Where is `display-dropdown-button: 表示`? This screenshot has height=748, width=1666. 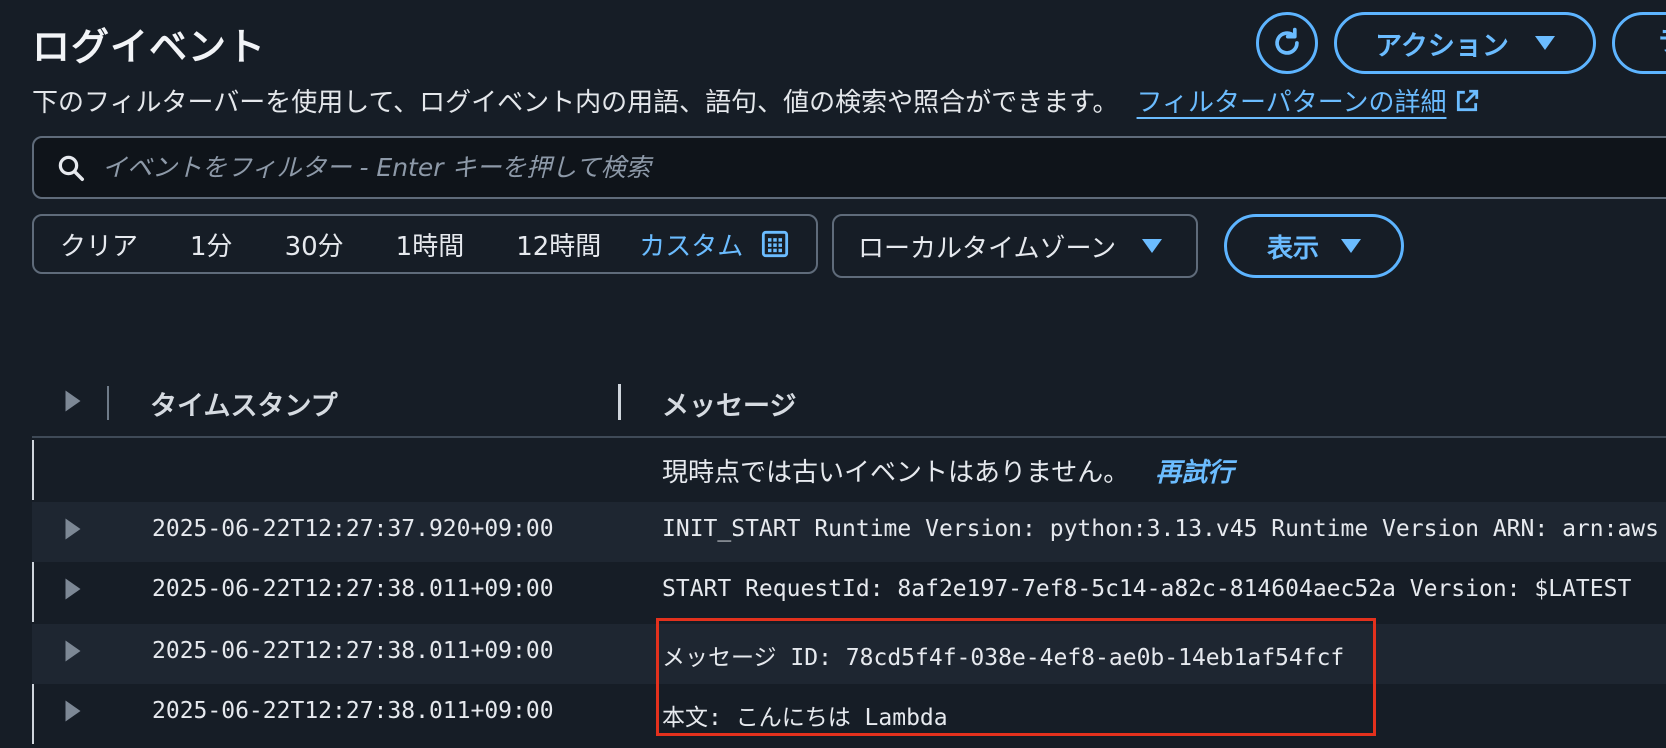
display-dropdown-button: 表示 is located at coordinates (1314, 246).